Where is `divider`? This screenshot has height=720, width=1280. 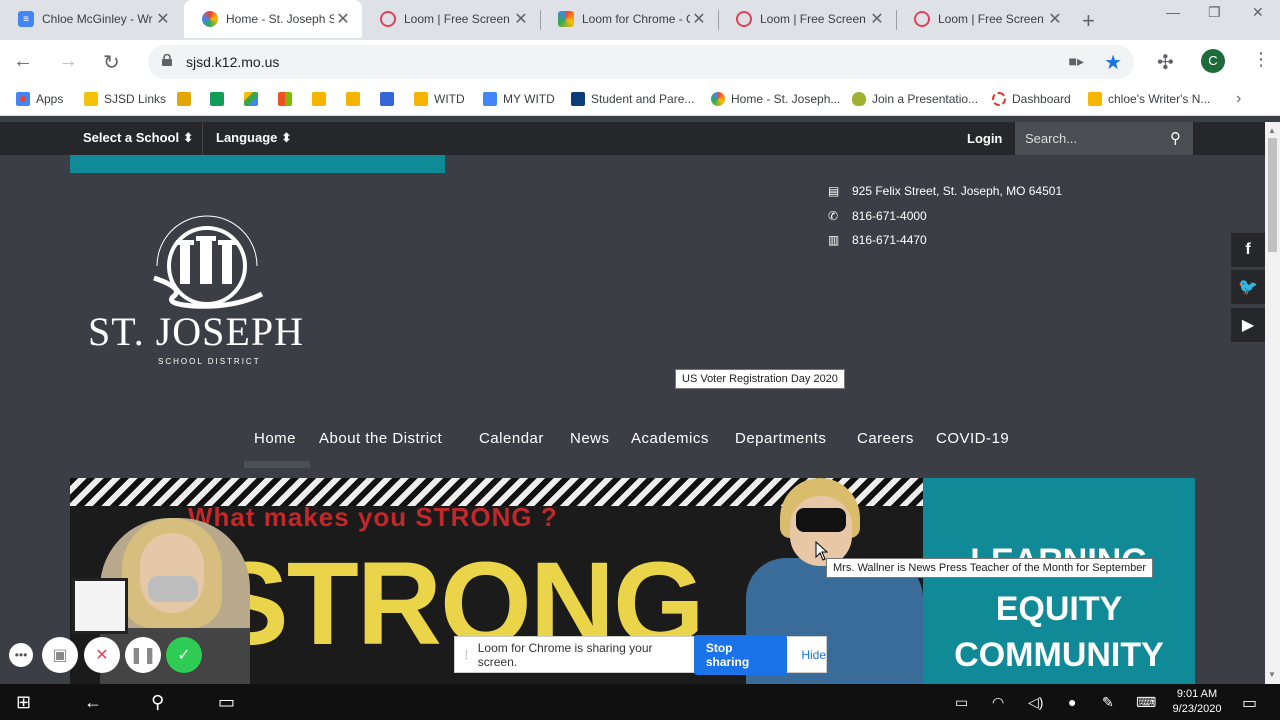
divider is located at coordinates (202, 138).